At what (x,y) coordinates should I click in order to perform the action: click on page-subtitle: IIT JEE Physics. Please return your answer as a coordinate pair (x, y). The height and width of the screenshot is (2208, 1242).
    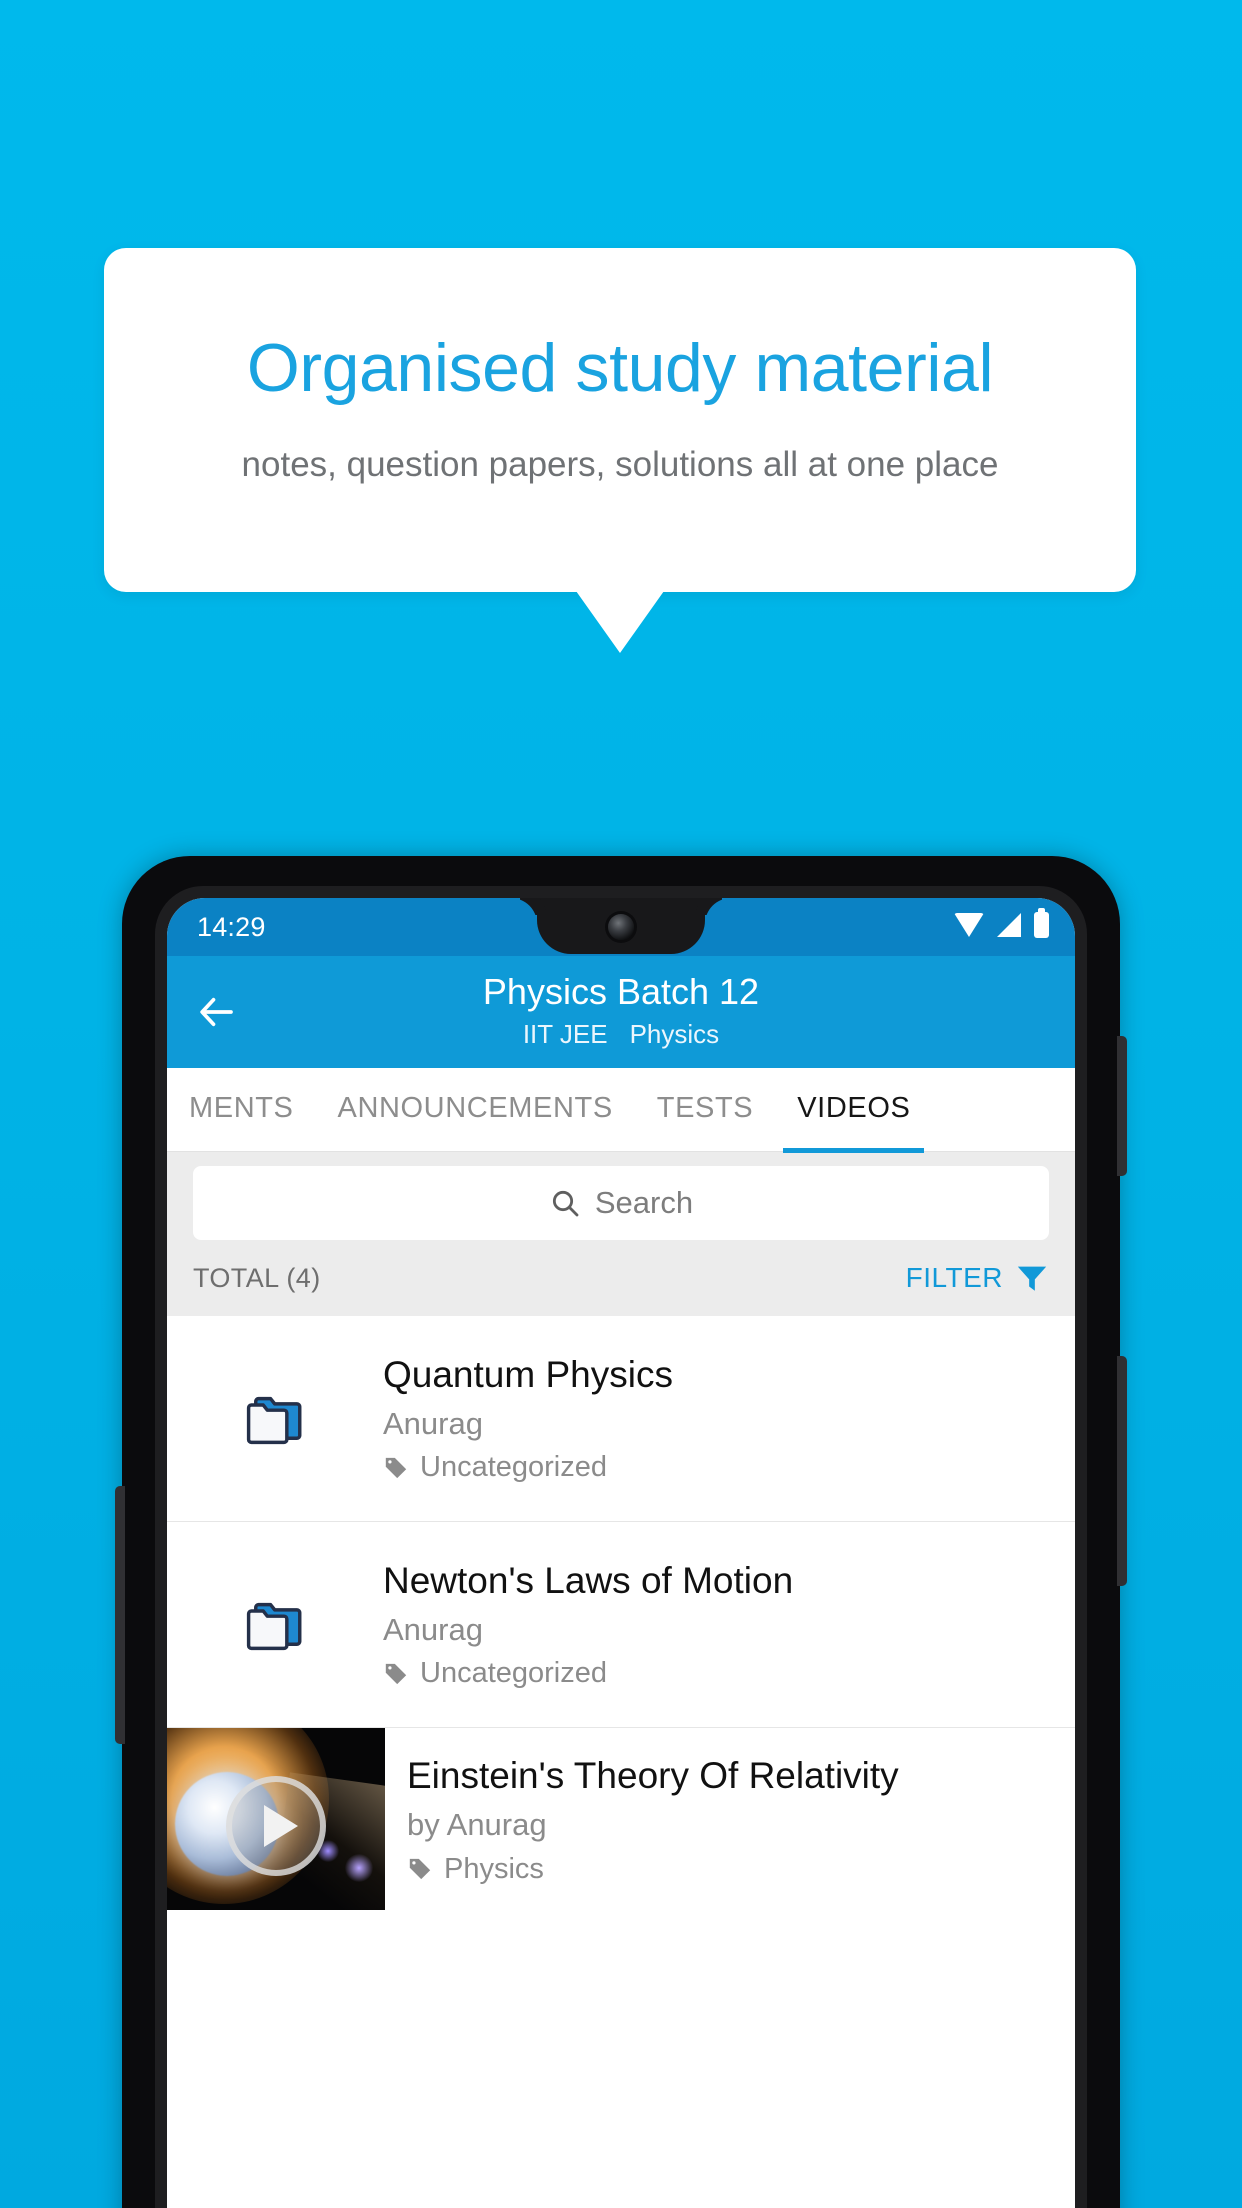
    Looking at the image, I should click on (621, 1034).